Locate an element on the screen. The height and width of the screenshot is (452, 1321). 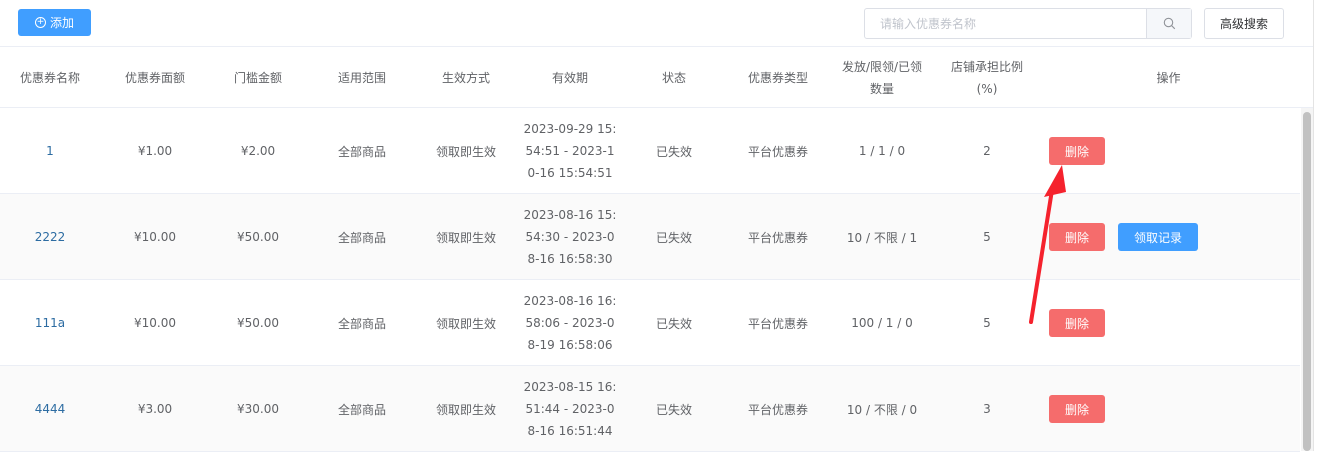
header-quantity: 发放/限领/已领 数量 is located at coordinates (882, 78).